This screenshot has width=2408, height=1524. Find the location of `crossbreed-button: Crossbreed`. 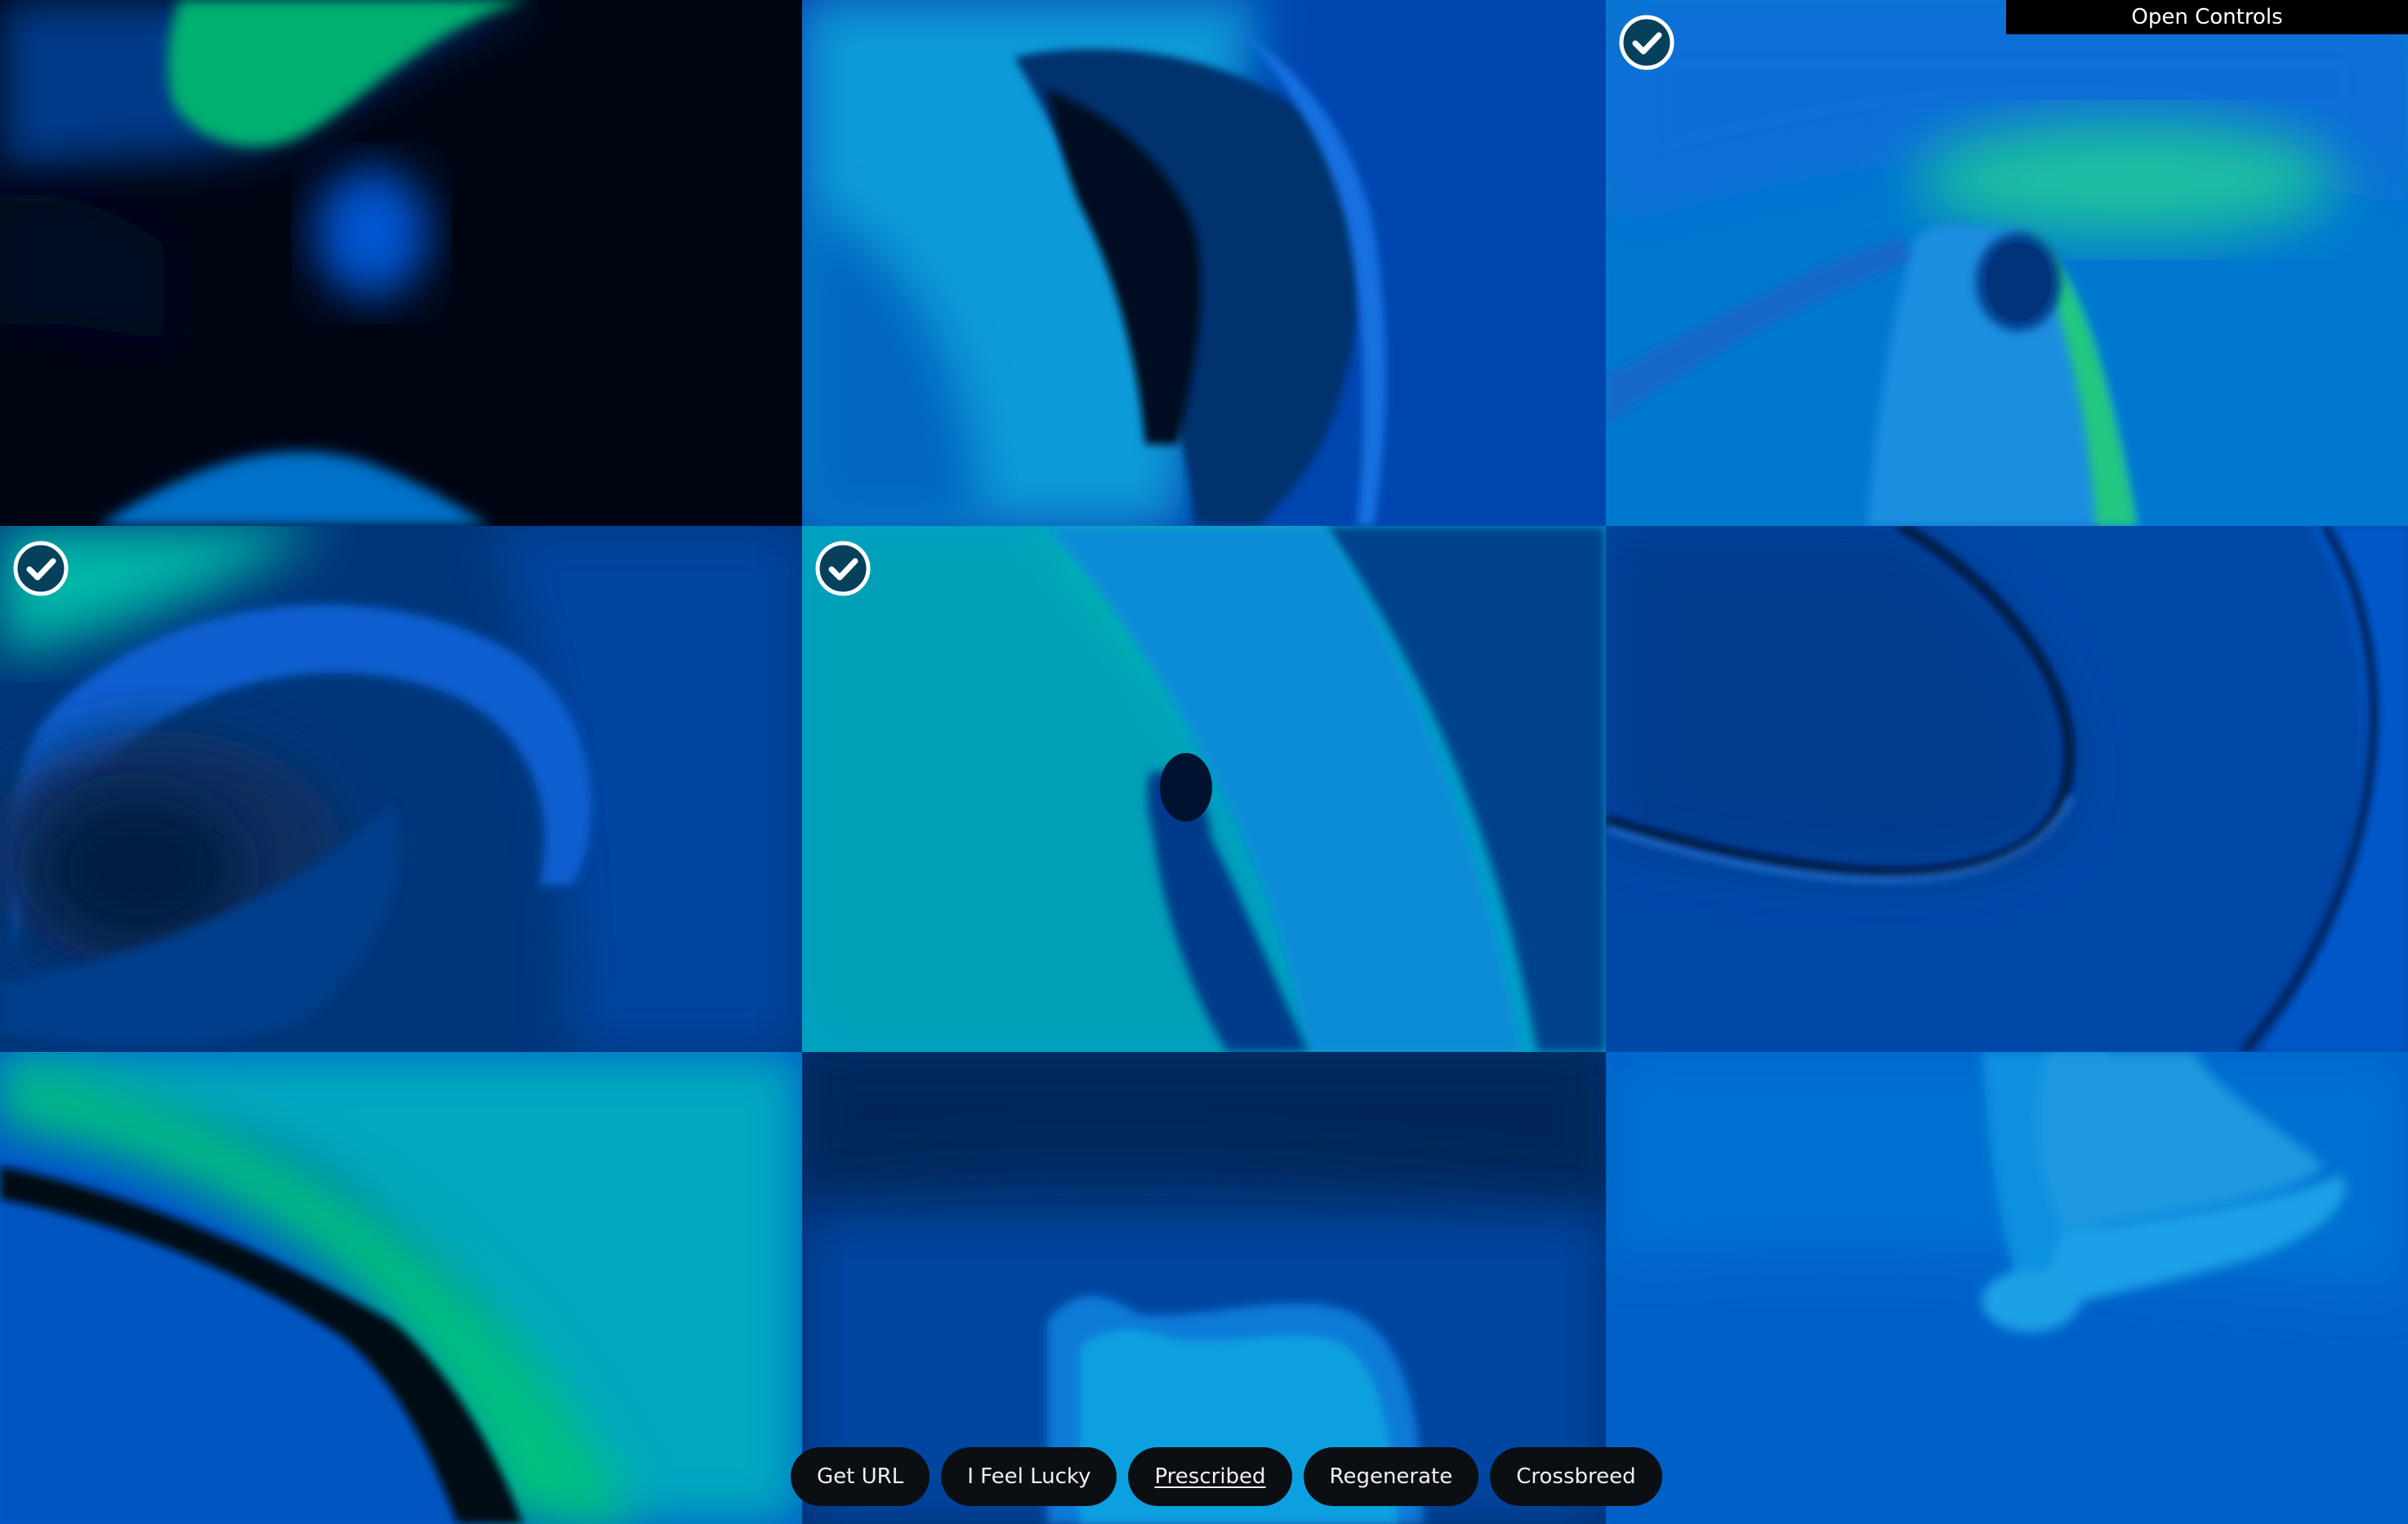

crossbreed-button: Crossbreed is located at coordinates (1576, 1477).